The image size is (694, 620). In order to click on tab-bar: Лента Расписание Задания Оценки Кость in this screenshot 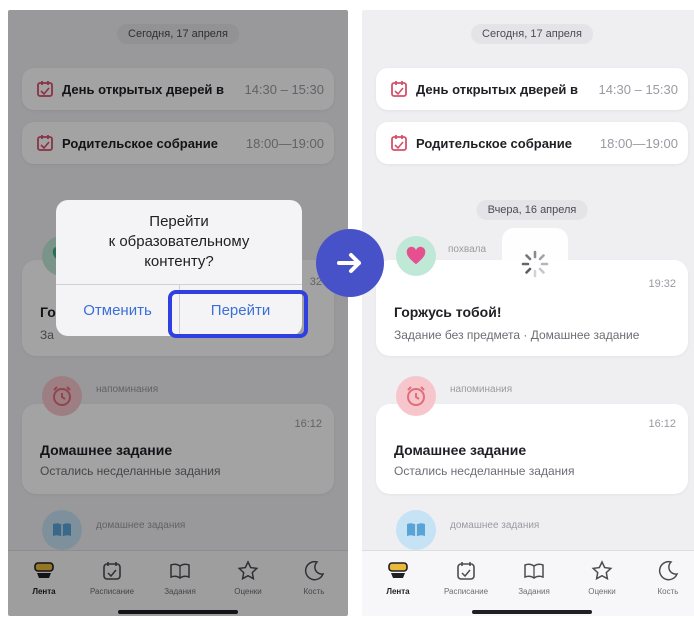, I will do `click(528, 583)`.